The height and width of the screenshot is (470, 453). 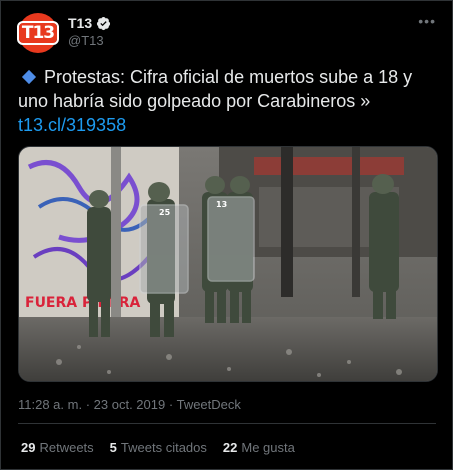 What do you see at coordinates (427, 21) in the screenshot?
I see `more-options-icon: •••` at bounding box center [427, 21].